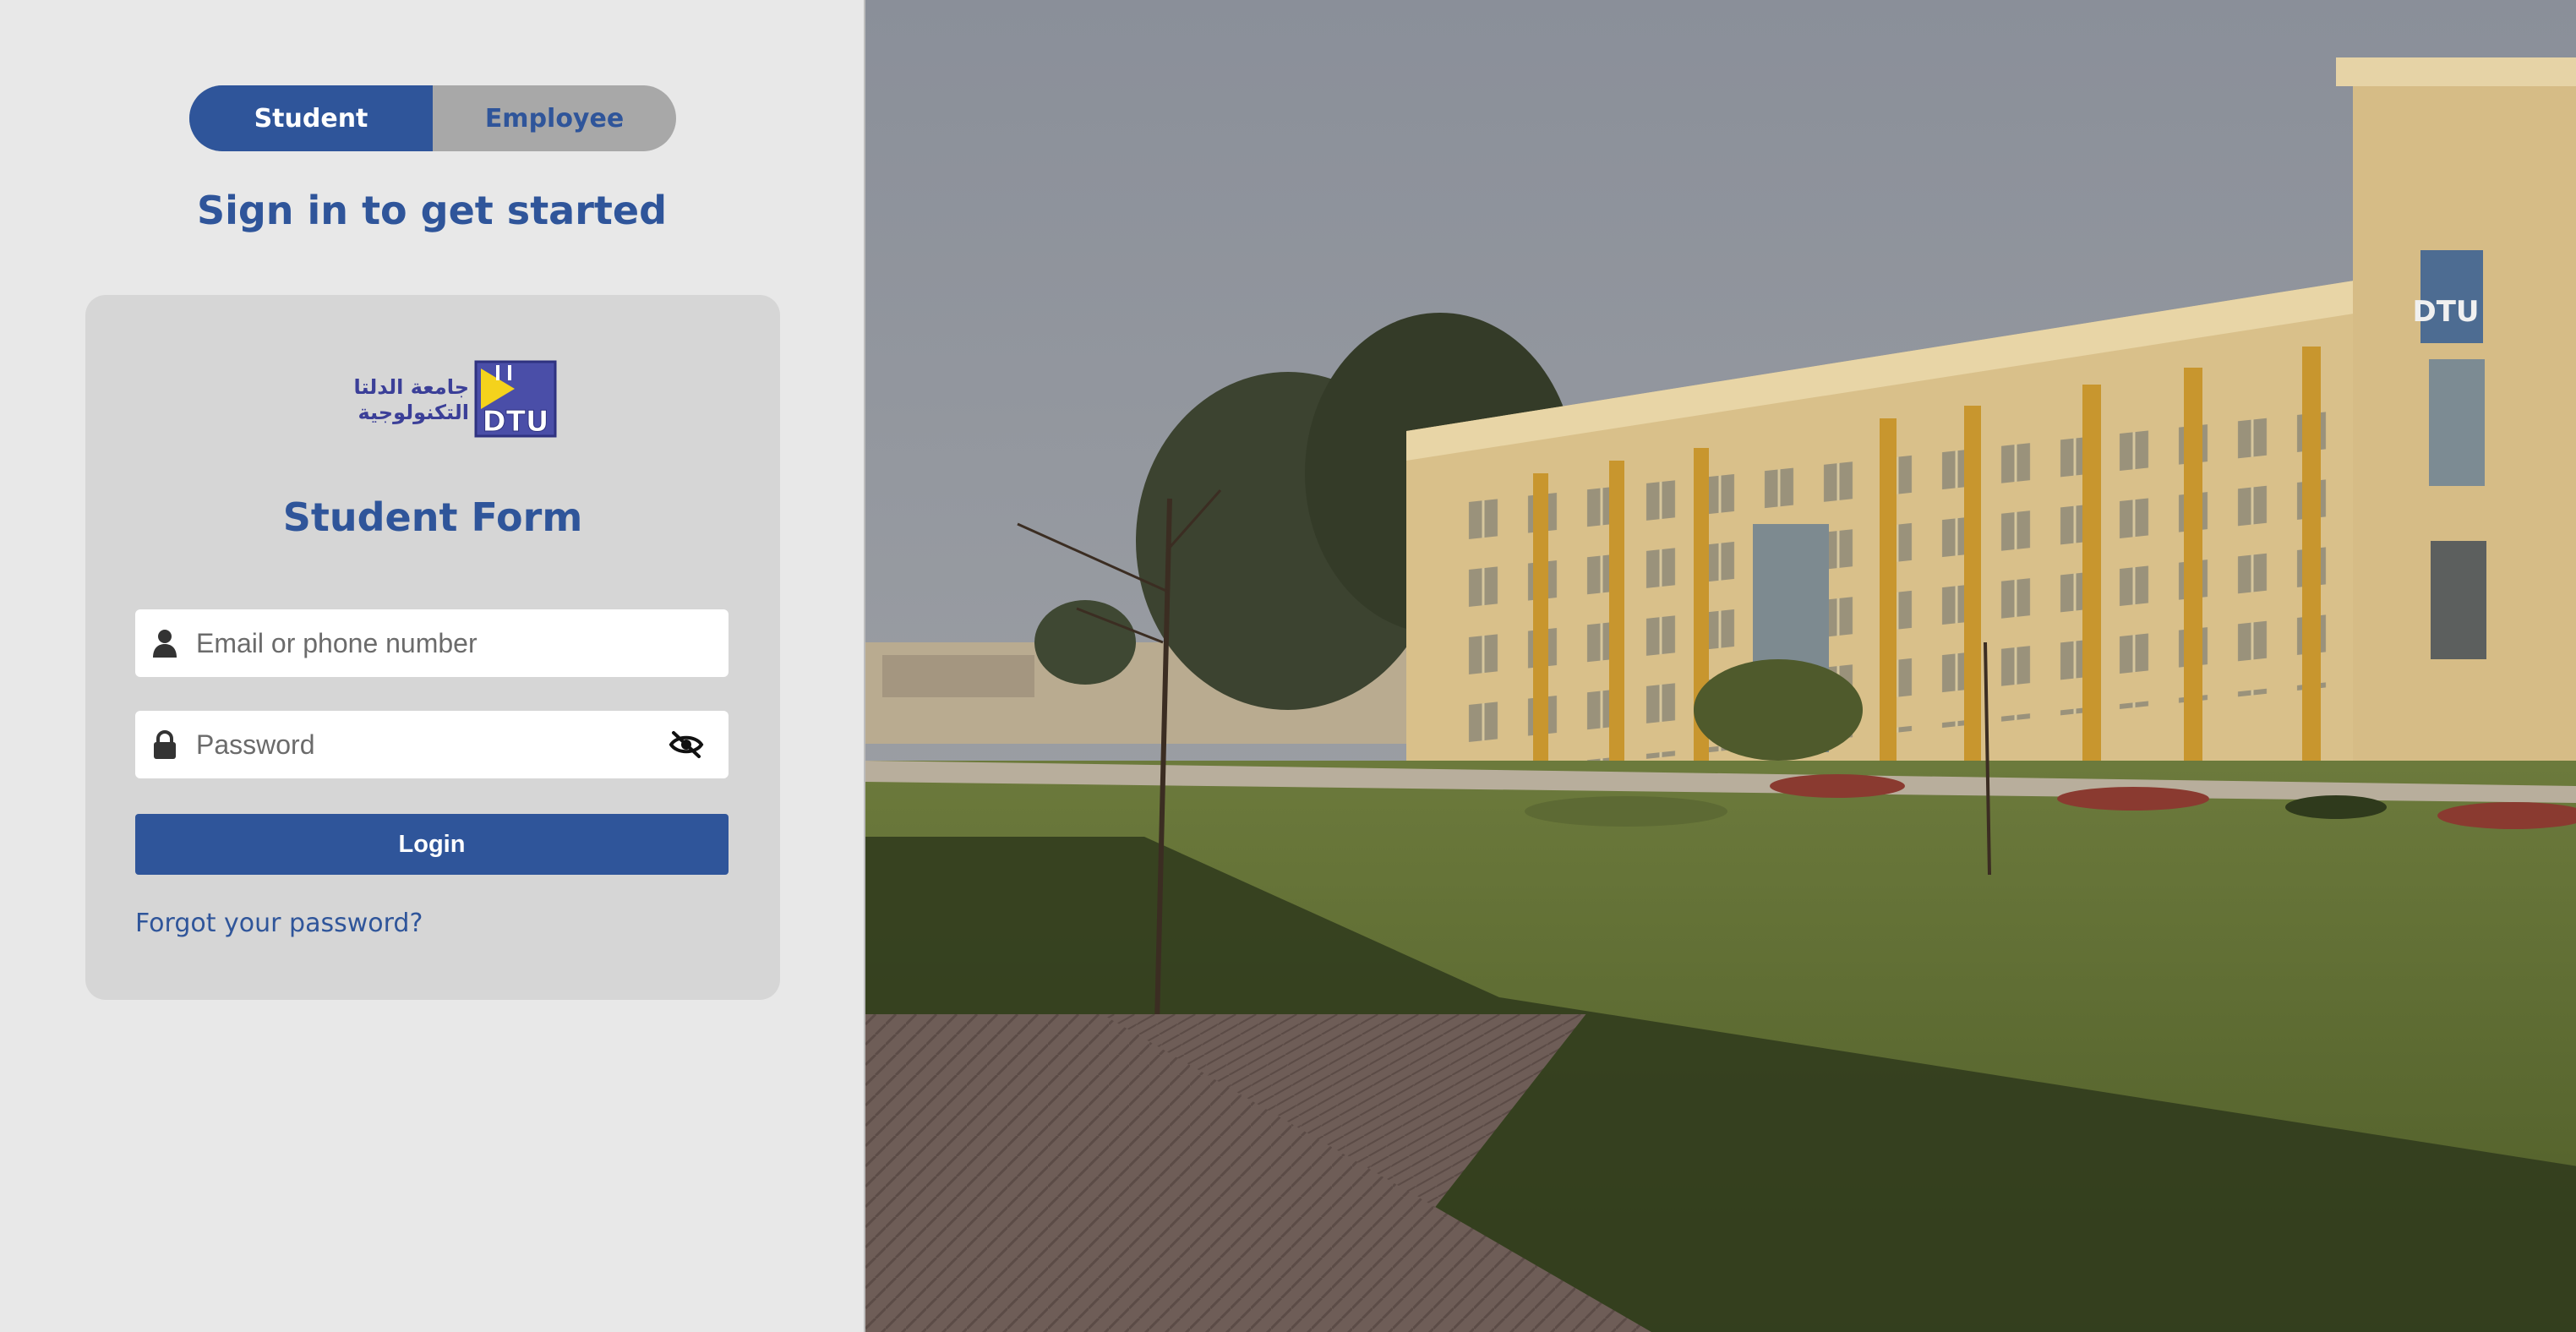 The height and width of the screenshot is (1332, 2576). I want to click on employee-tab: Employee, so click(554, 118).